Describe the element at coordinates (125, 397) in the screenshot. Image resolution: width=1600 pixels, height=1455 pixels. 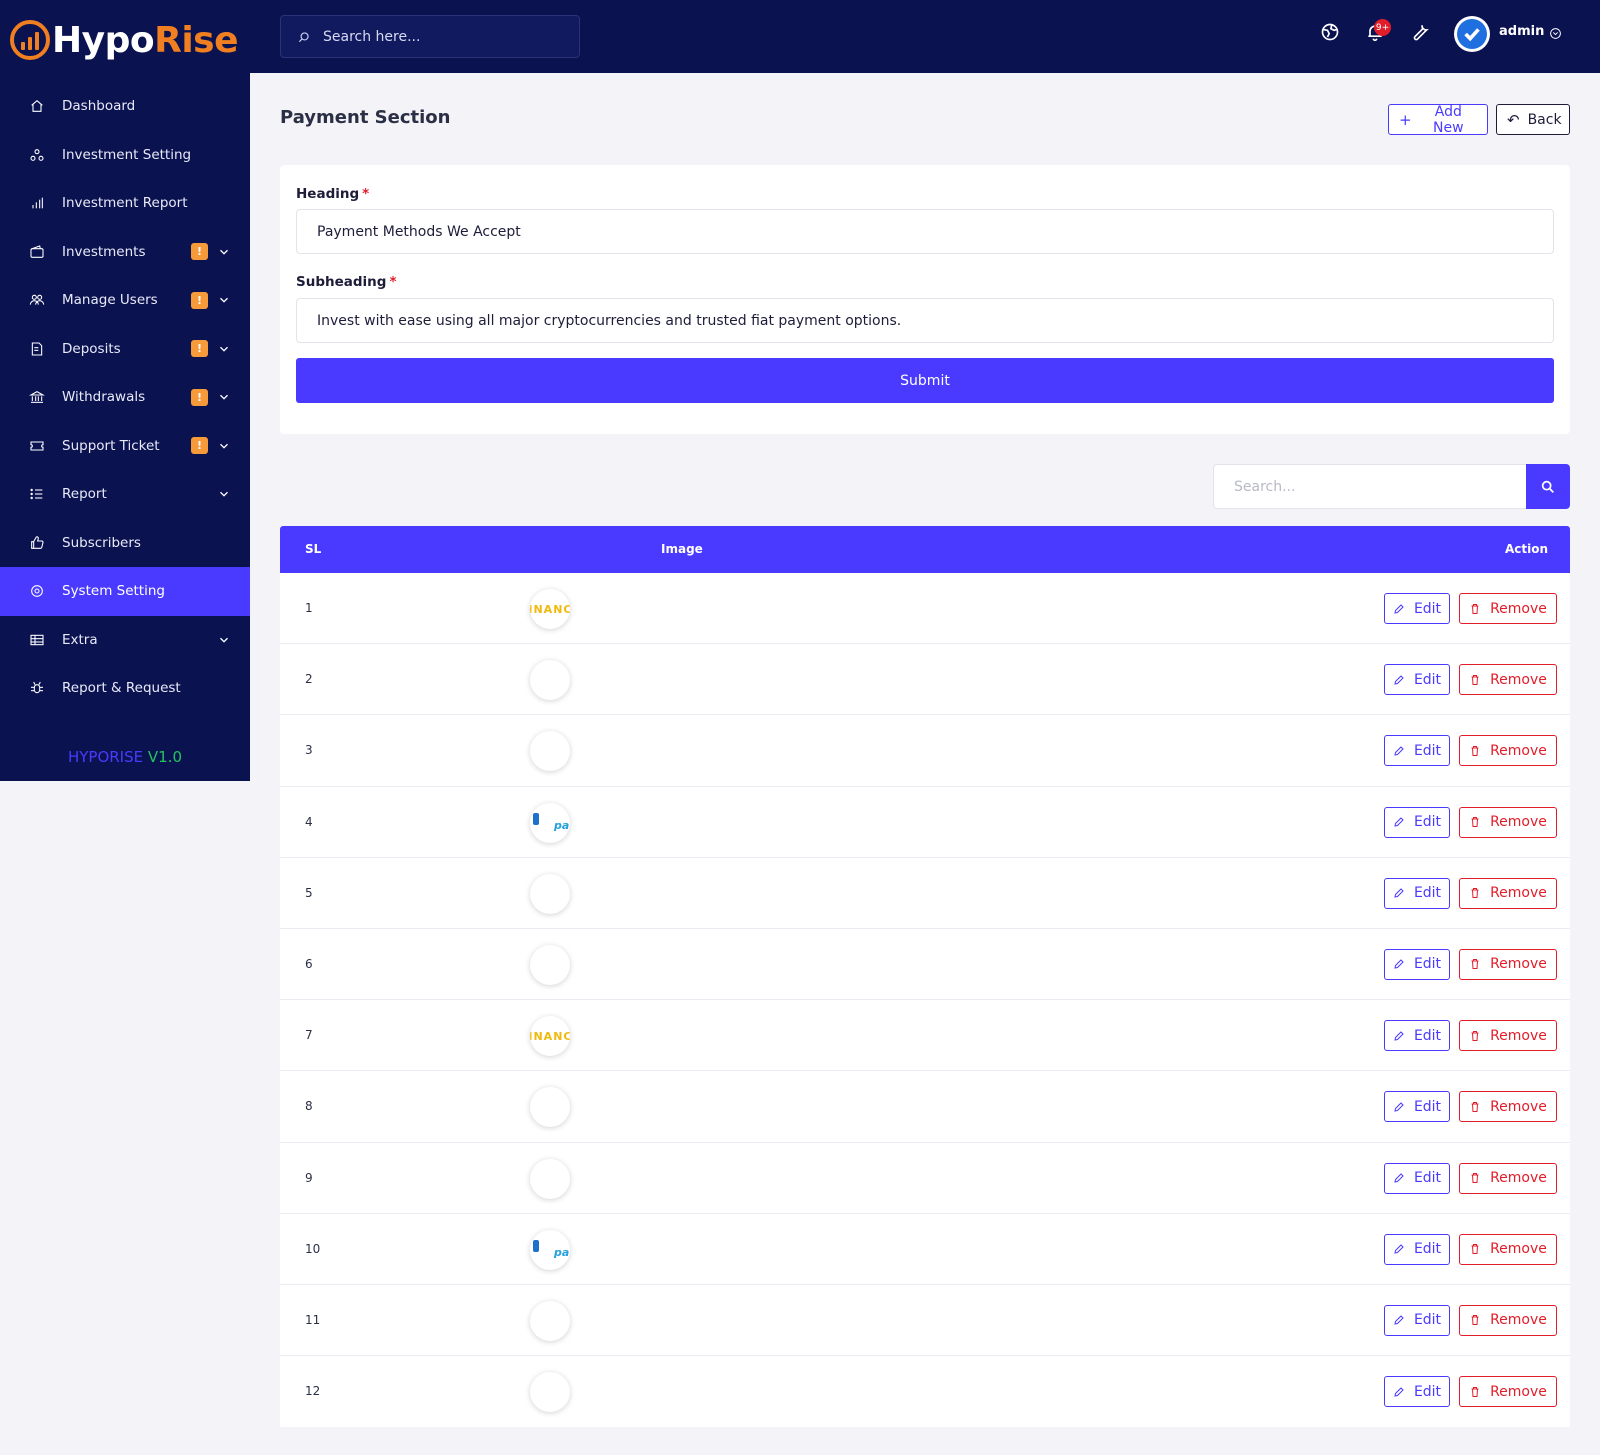
I see `sidebar-item-withdrawals: Withdrawals!` at that location.